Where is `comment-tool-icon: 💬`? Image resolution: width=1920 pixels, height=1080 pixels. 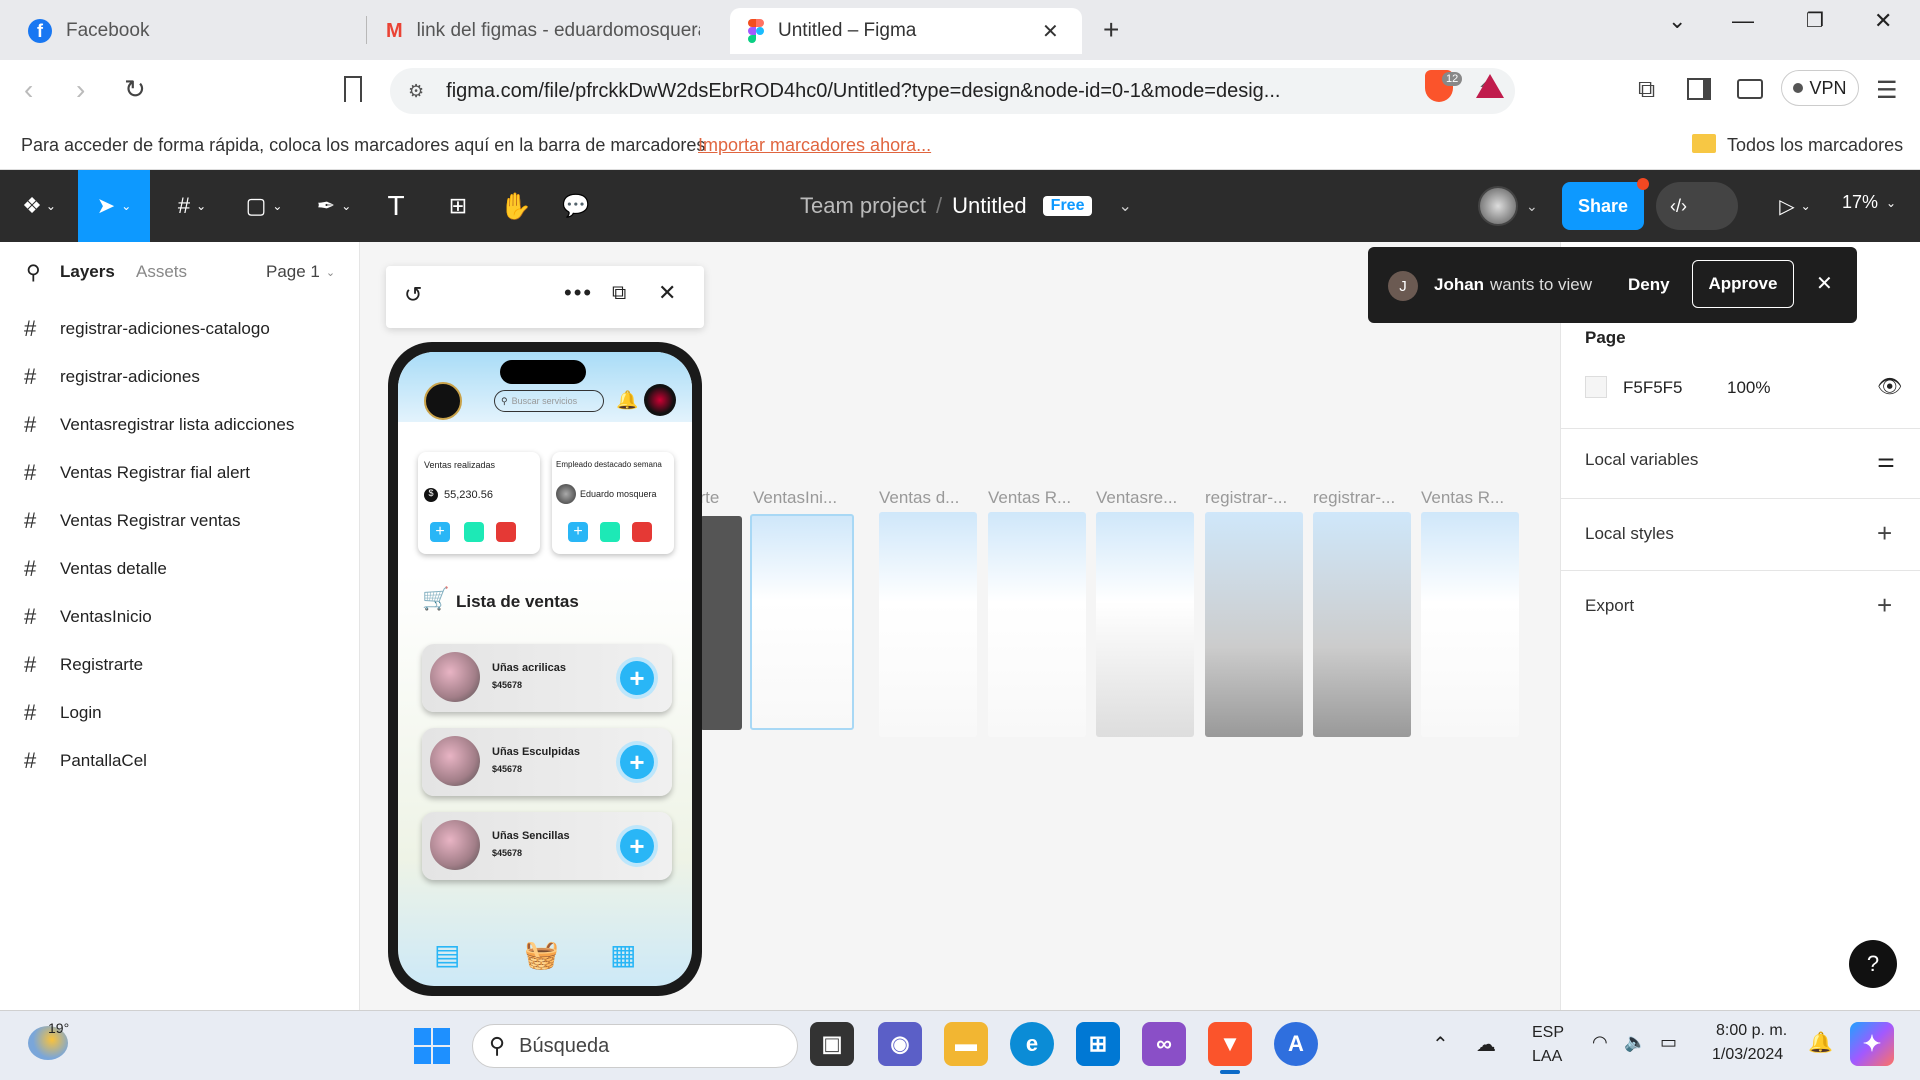 comment-tool-icon: 💬 is located at coordinates (576, 206).